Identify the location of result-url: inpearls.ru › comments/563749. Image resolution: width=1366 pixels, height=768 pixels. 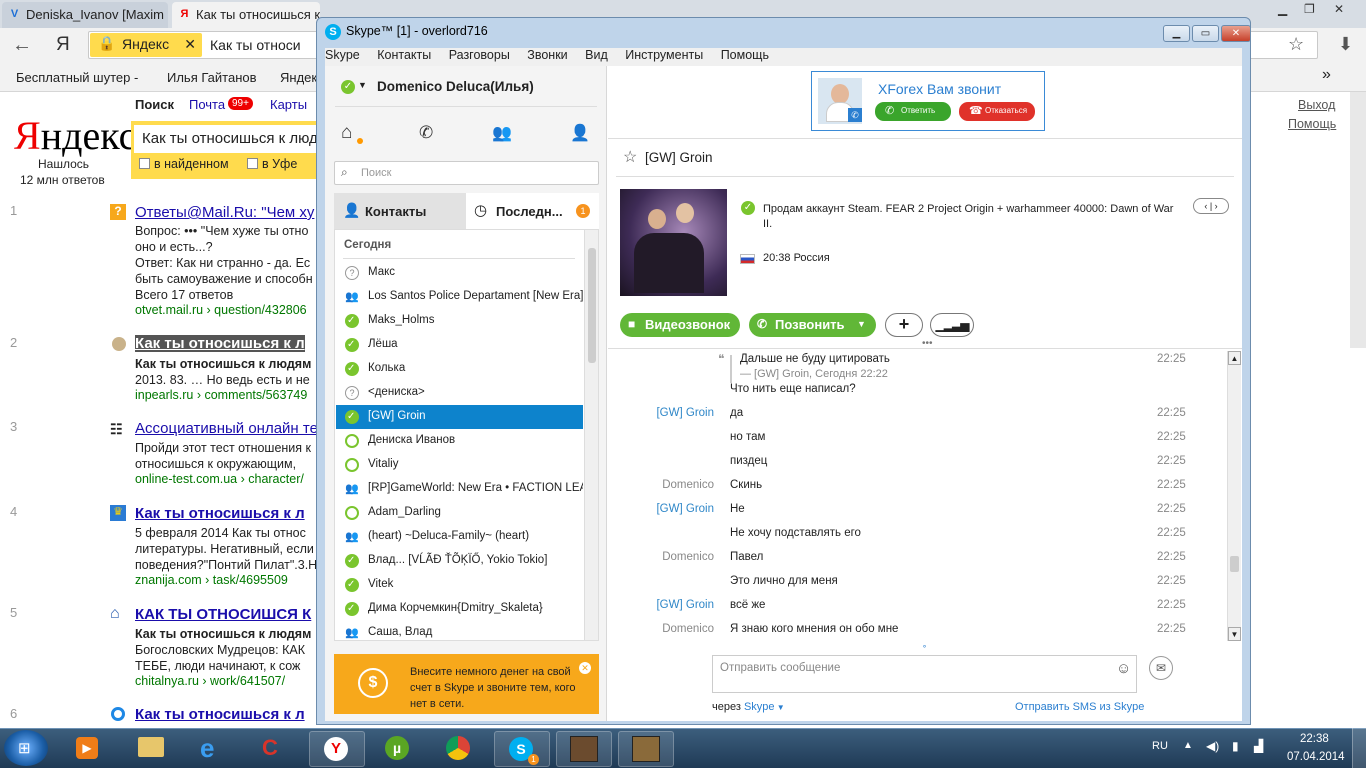
(221, 395).